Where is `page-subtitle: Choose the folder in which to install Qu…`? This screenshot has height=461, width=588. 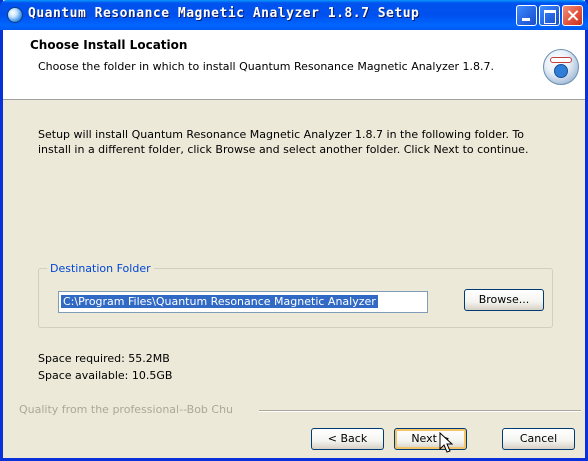
page-subtitle: Choose the folder in which to install Qu… is located at coordinates (266, 66).